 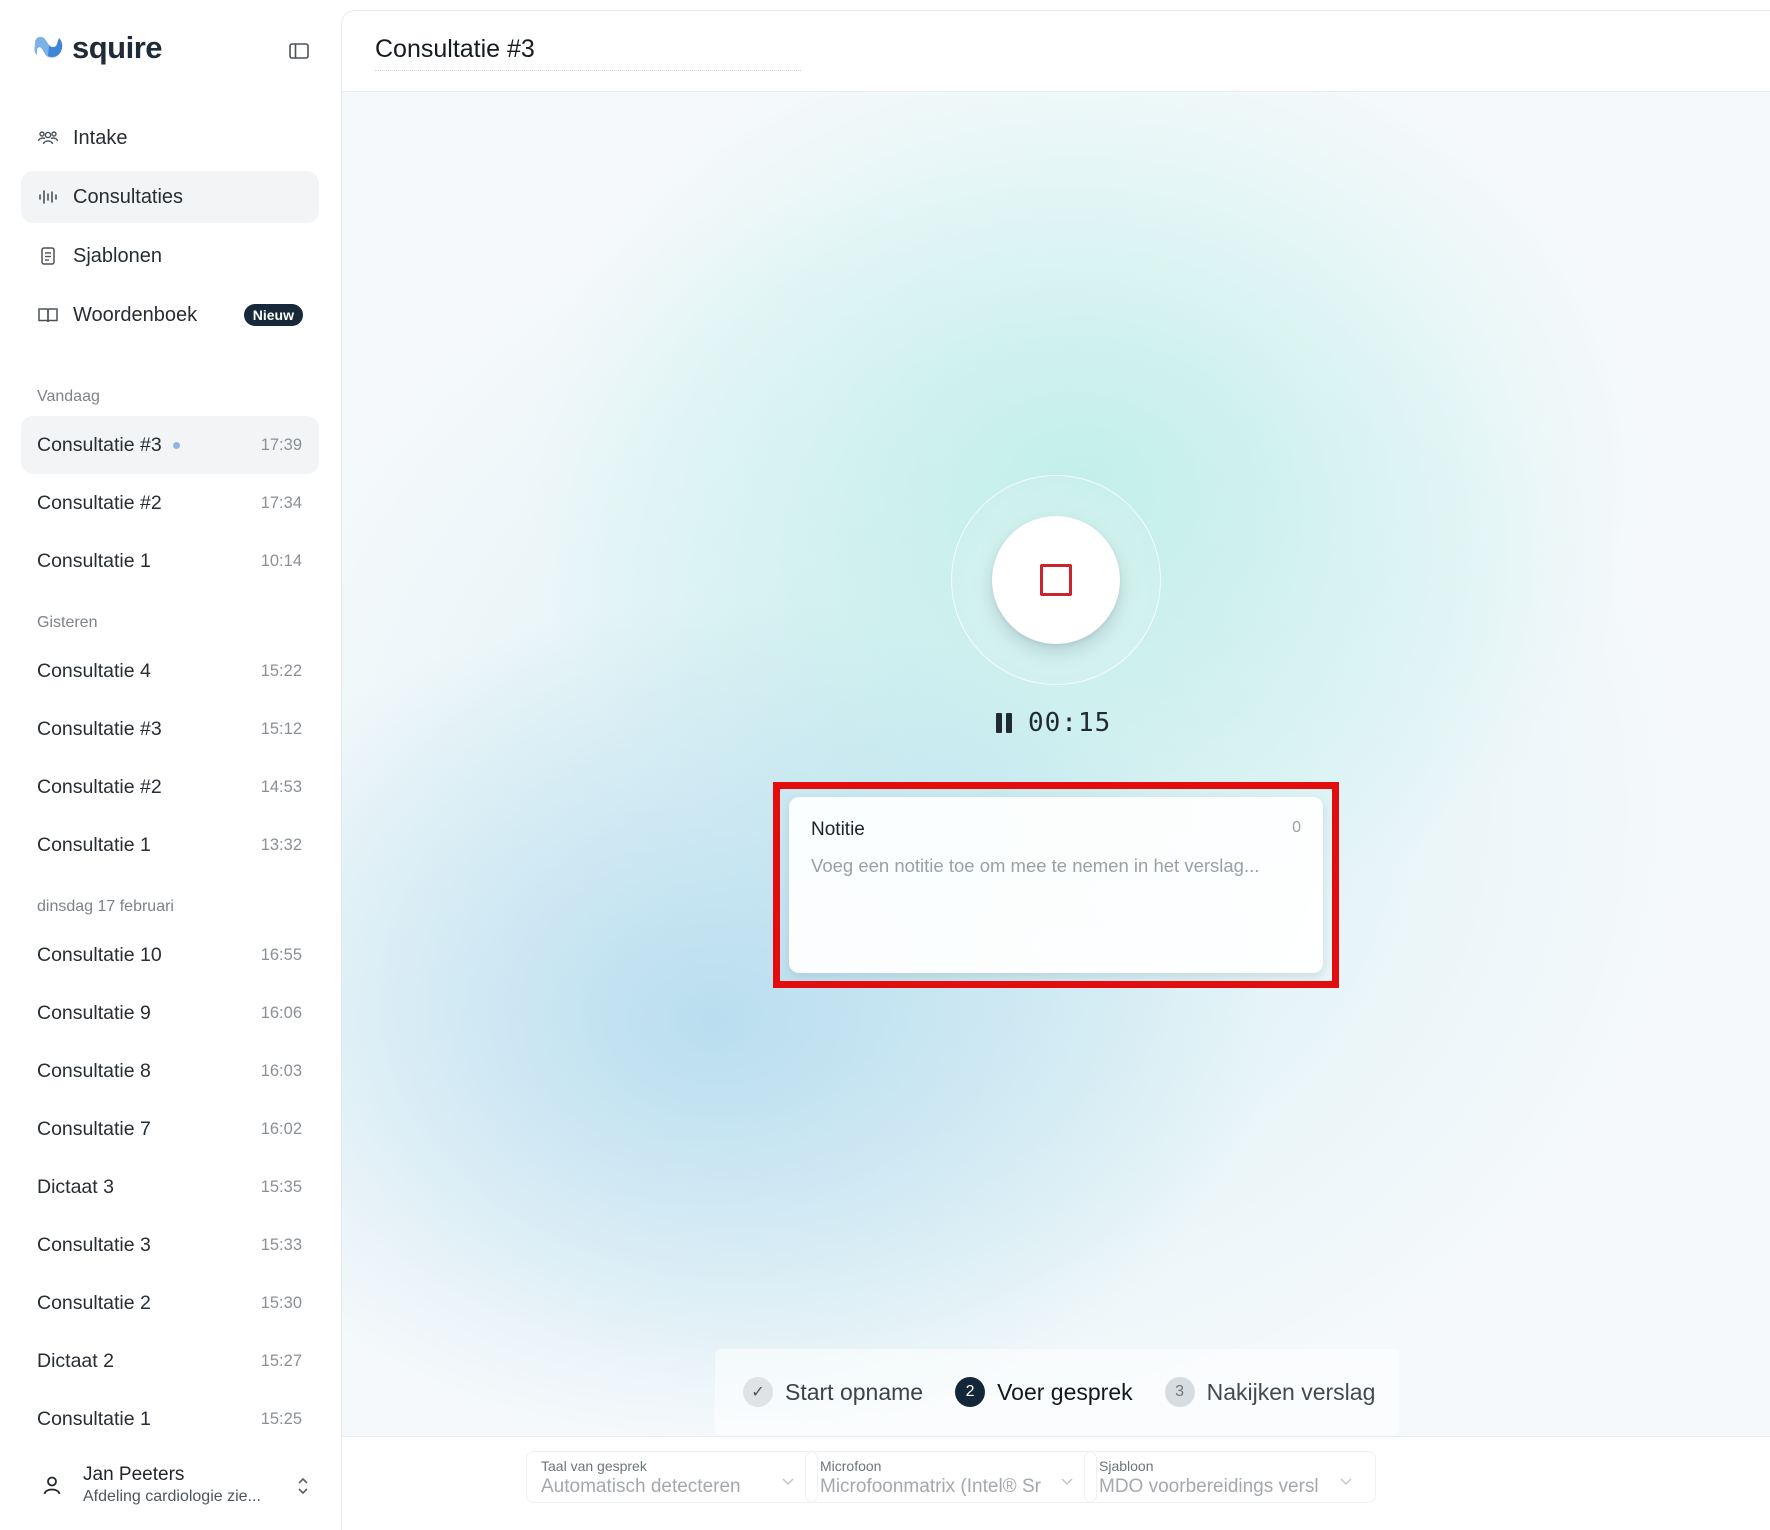 I want to click on history-item: Dictaat 2 15:27, so click(x=170, y=1361).